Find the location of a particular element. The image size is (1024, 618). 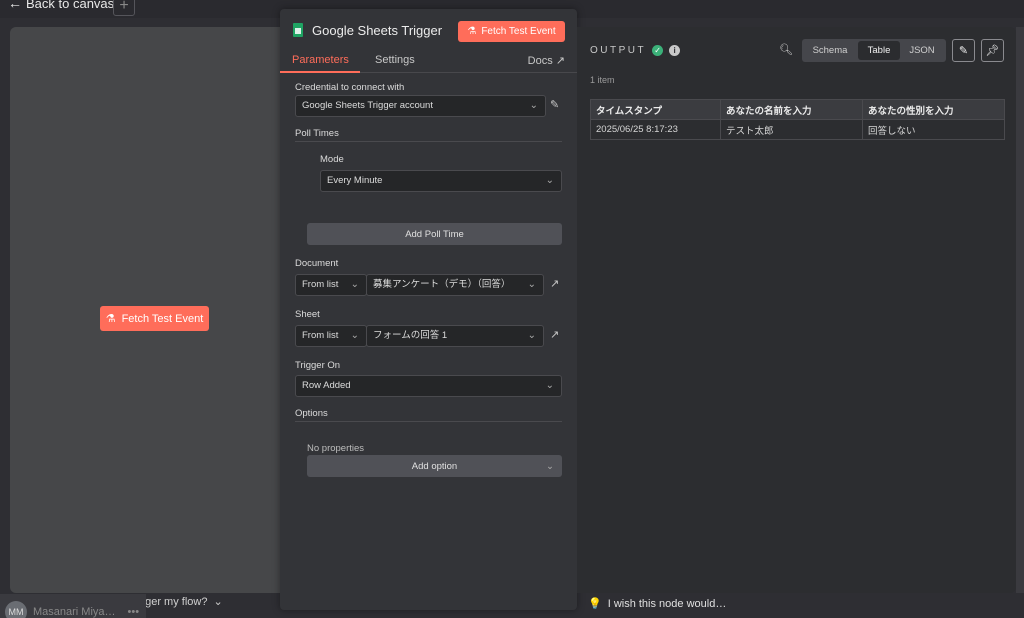

table-header-row: タイムスタンプ あなたの名前を入力 あなたの性別を入力 is located at coordinates (797, 109).